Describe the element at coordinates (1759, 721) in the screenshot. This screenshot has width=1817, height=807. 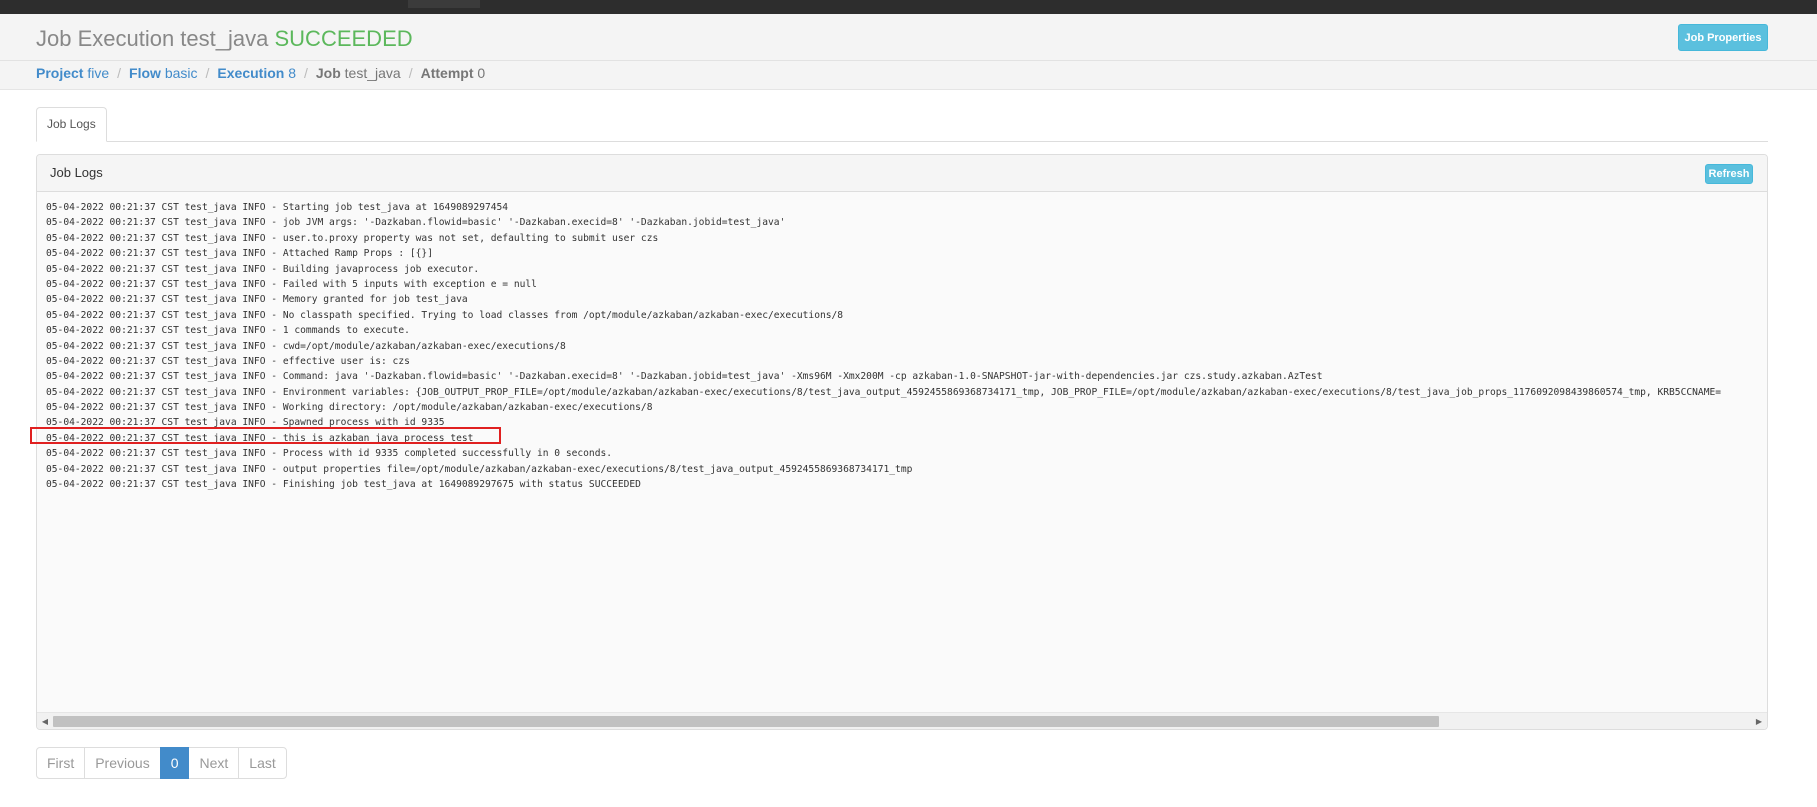
I see `scroll-right-arrow-icon: ▶` at that location.